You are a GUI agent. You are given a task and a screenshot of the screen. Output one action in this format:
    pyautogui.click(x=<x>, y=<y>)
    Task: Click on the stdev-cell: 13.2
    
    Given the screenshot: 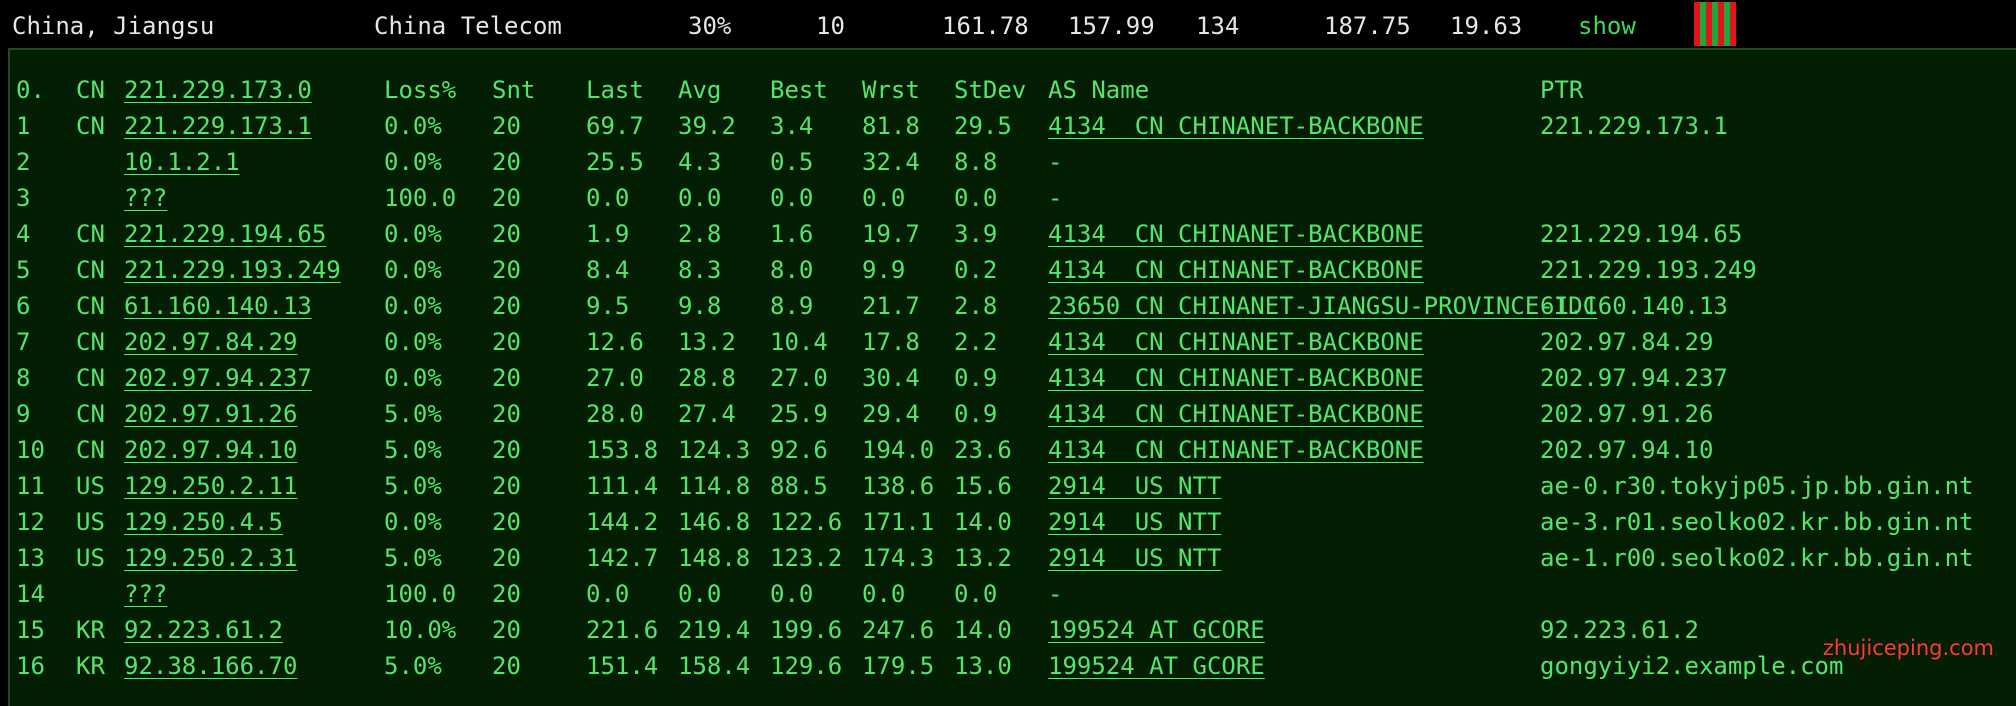 What is the action you would take?
    pyautogui.click(x=983, y=558)
    